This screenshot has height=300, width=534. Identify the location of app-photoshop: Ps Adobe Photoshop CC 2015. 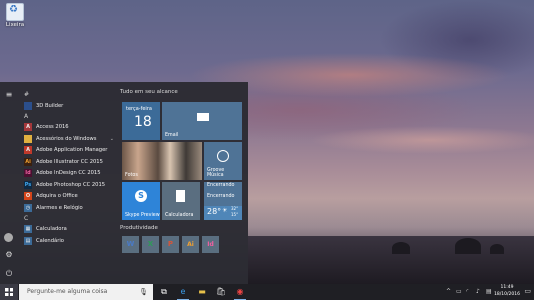
(68, 185).